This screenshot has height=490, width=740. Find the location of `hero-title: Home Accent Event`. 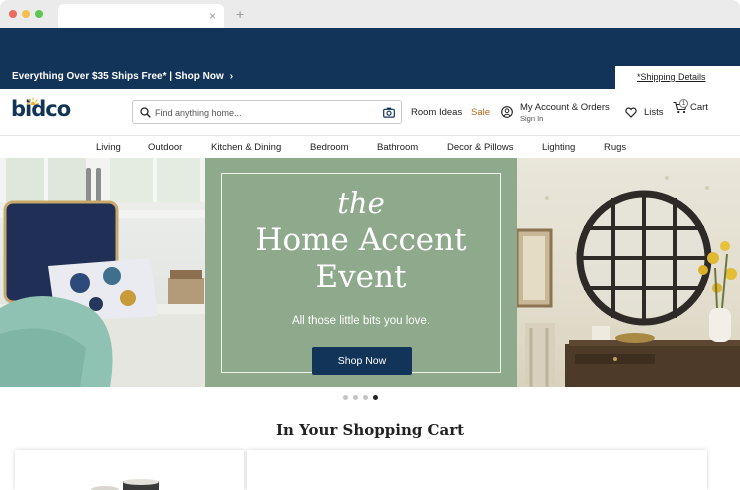

hero-title: Home Accent Event is located at coordinates (361, 259).